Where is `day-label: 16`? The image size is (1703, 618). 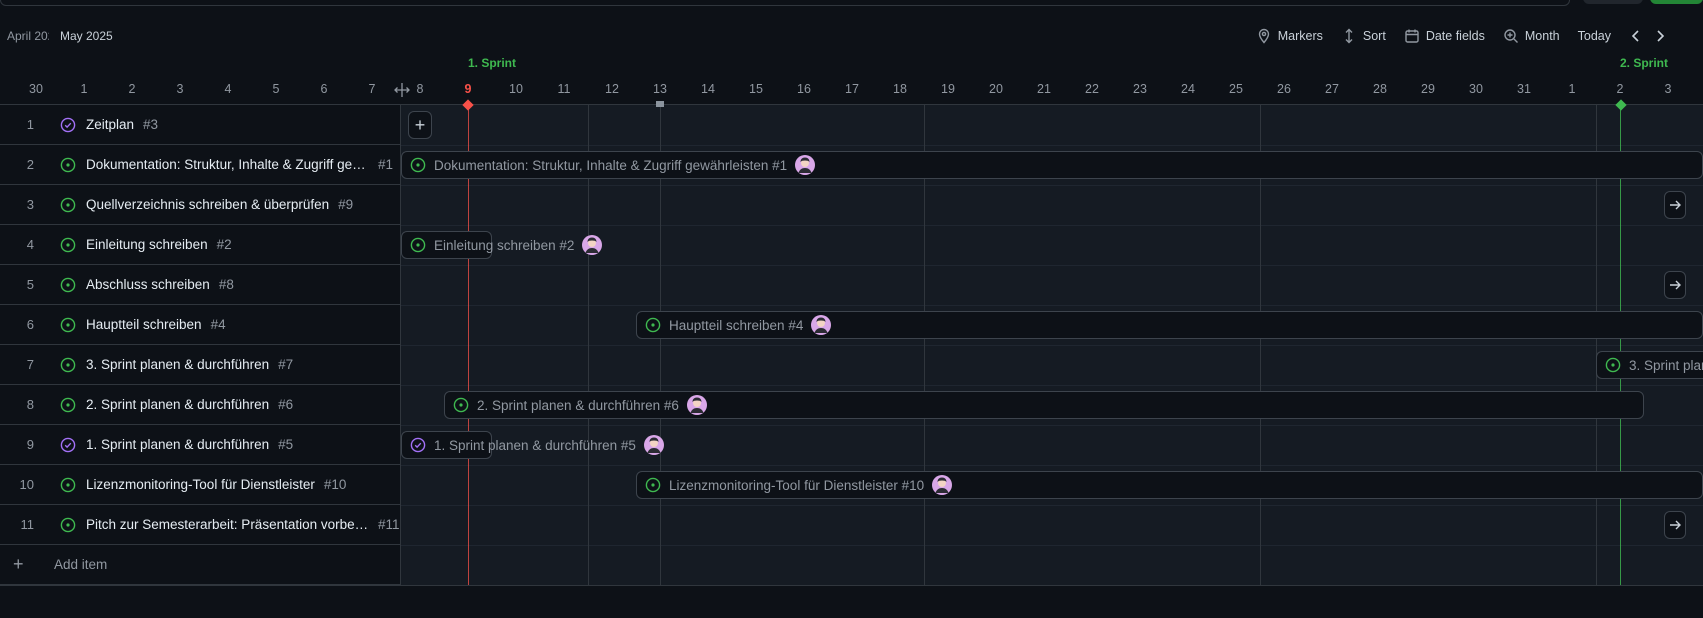 day-label: 16 is located at coordinates (804, 89).